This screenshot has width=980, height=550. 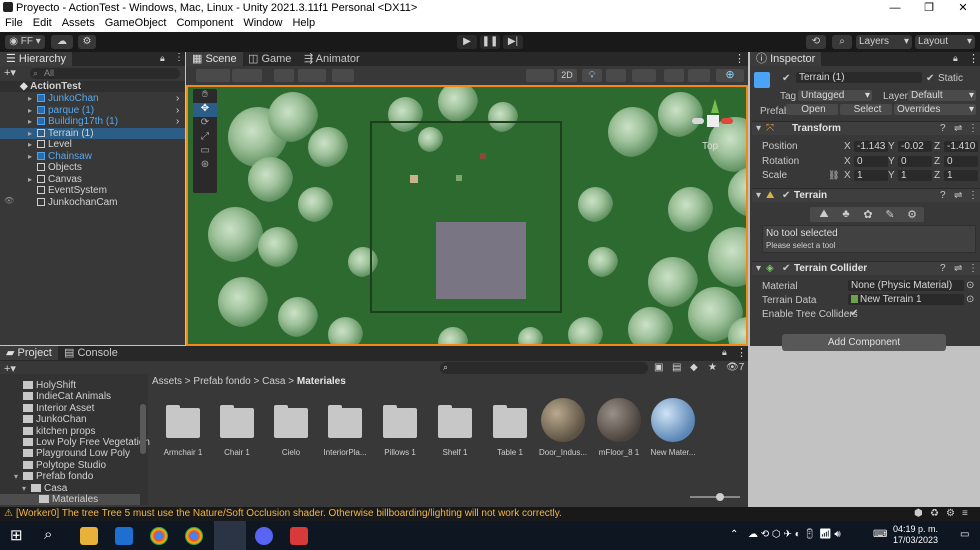 What do you see at coordinates (221, 381) in the screenshot?
I see `breadcrumb-item: Prefab fondo` at bounding box center [221, 381].